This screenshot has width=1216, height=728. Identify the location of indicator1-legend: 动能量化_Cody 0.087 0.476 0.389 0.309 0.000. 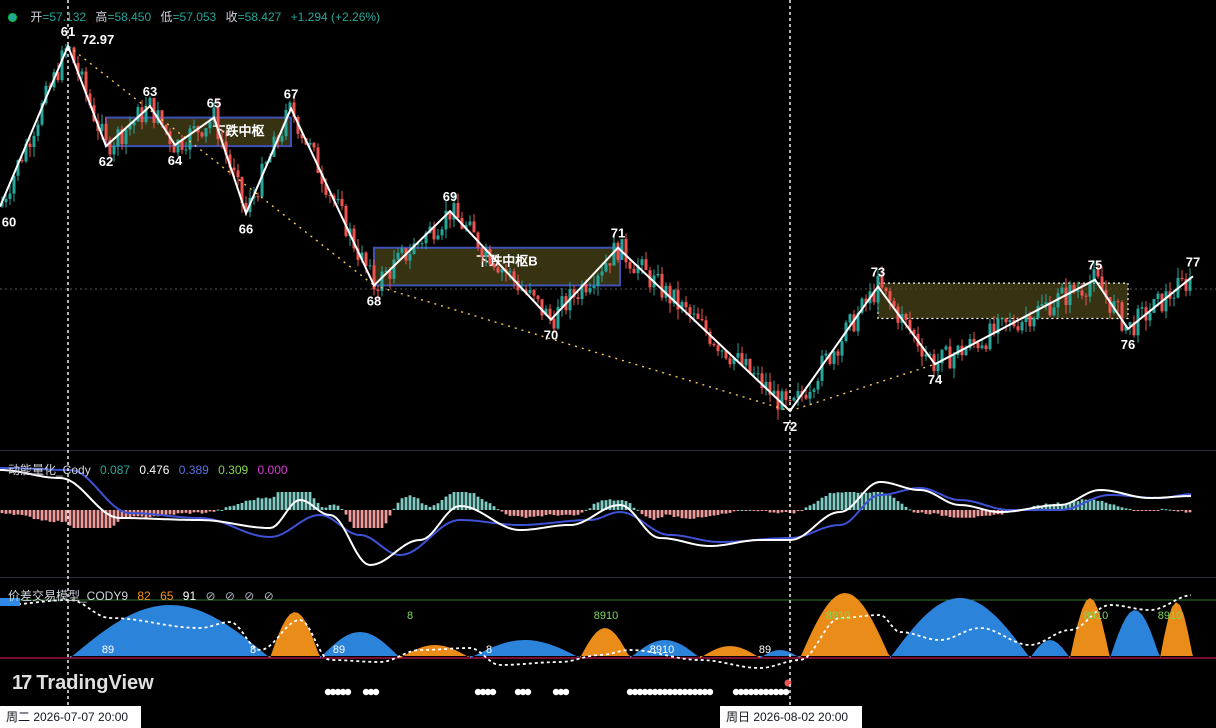
(151, 469).